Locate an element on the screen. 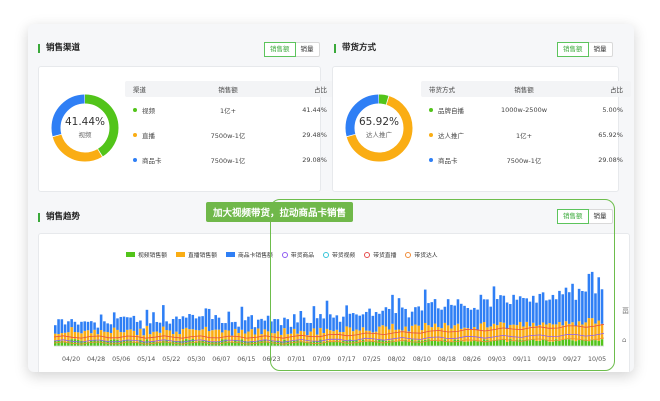 The image size is (660, 401). x-tick-label: 04/20 is located at coordinates (71, 359).